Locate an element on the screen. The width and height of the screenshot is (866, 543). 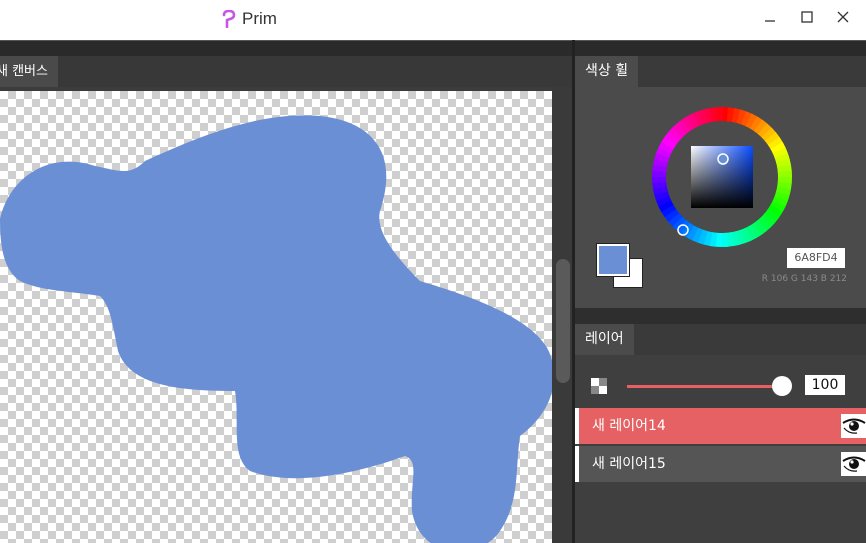
sv-picker-handle is located at coordinates (723, 159).